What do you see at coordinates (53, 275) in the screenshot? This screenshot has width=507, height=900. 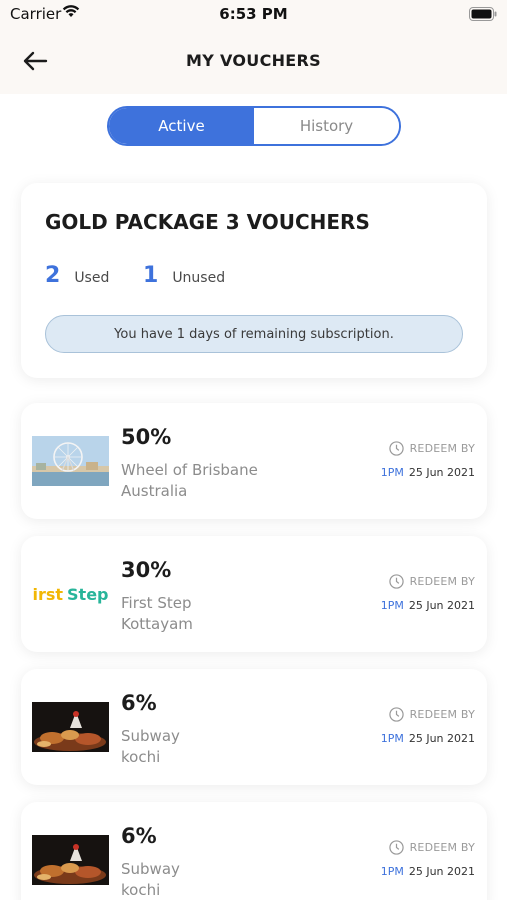 I see `used-count: 2` at bounding box center [53, 275].